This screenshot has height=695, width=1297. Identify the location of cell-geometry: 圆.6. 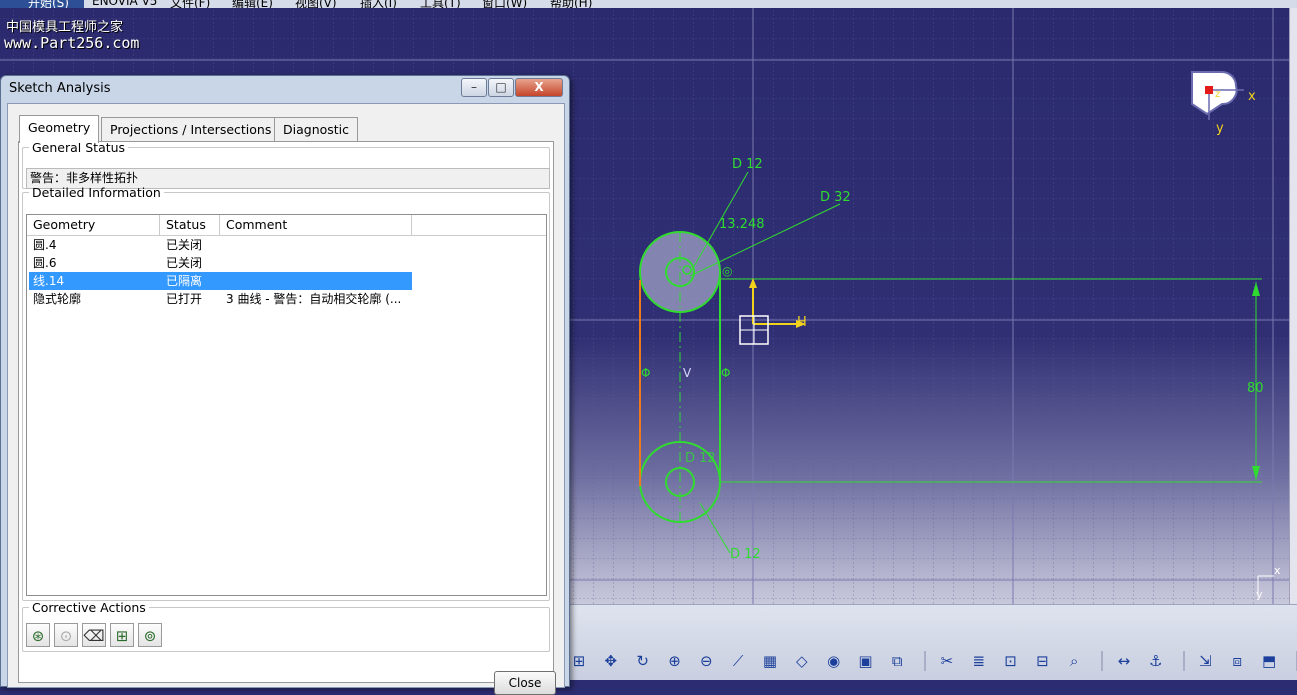
(45, 263).